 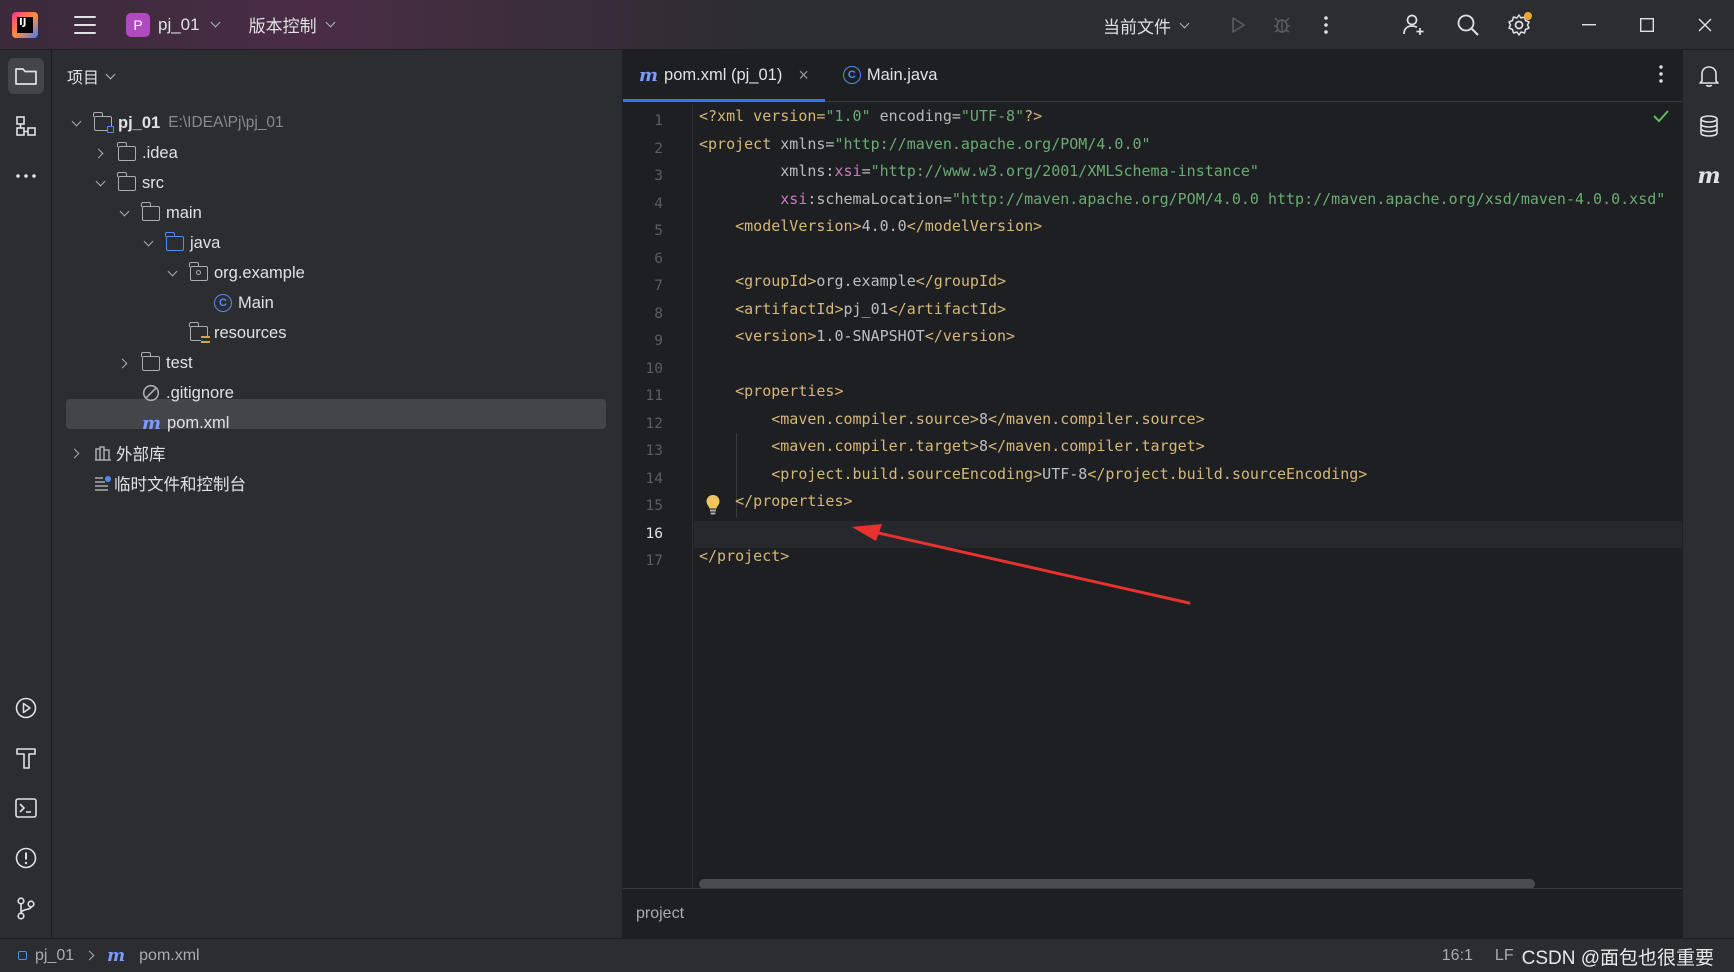 I want to click on code-line-9: <version>1.0-SNAPSHOT</version>, so click(x=857, y=336).